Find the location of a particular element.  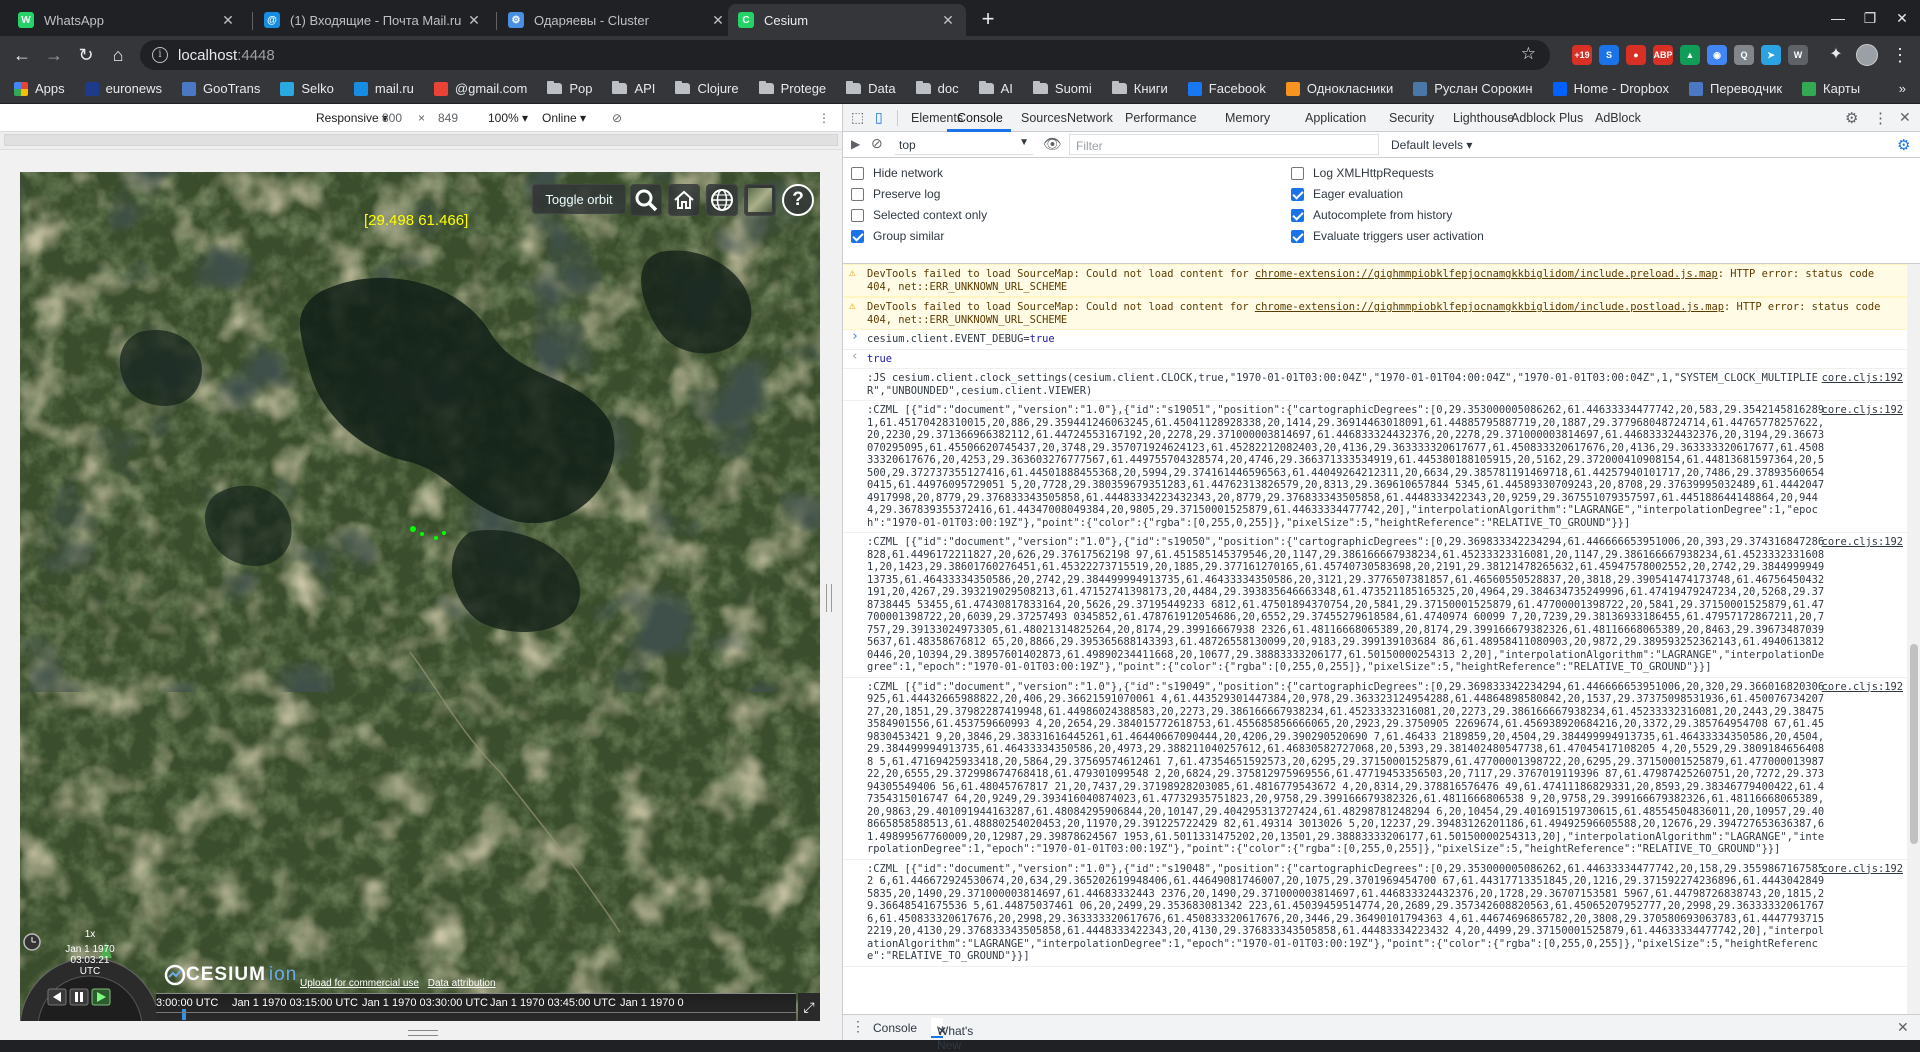

log-levels-select: Default levels ▾ is located at coordinates (1431, 145).